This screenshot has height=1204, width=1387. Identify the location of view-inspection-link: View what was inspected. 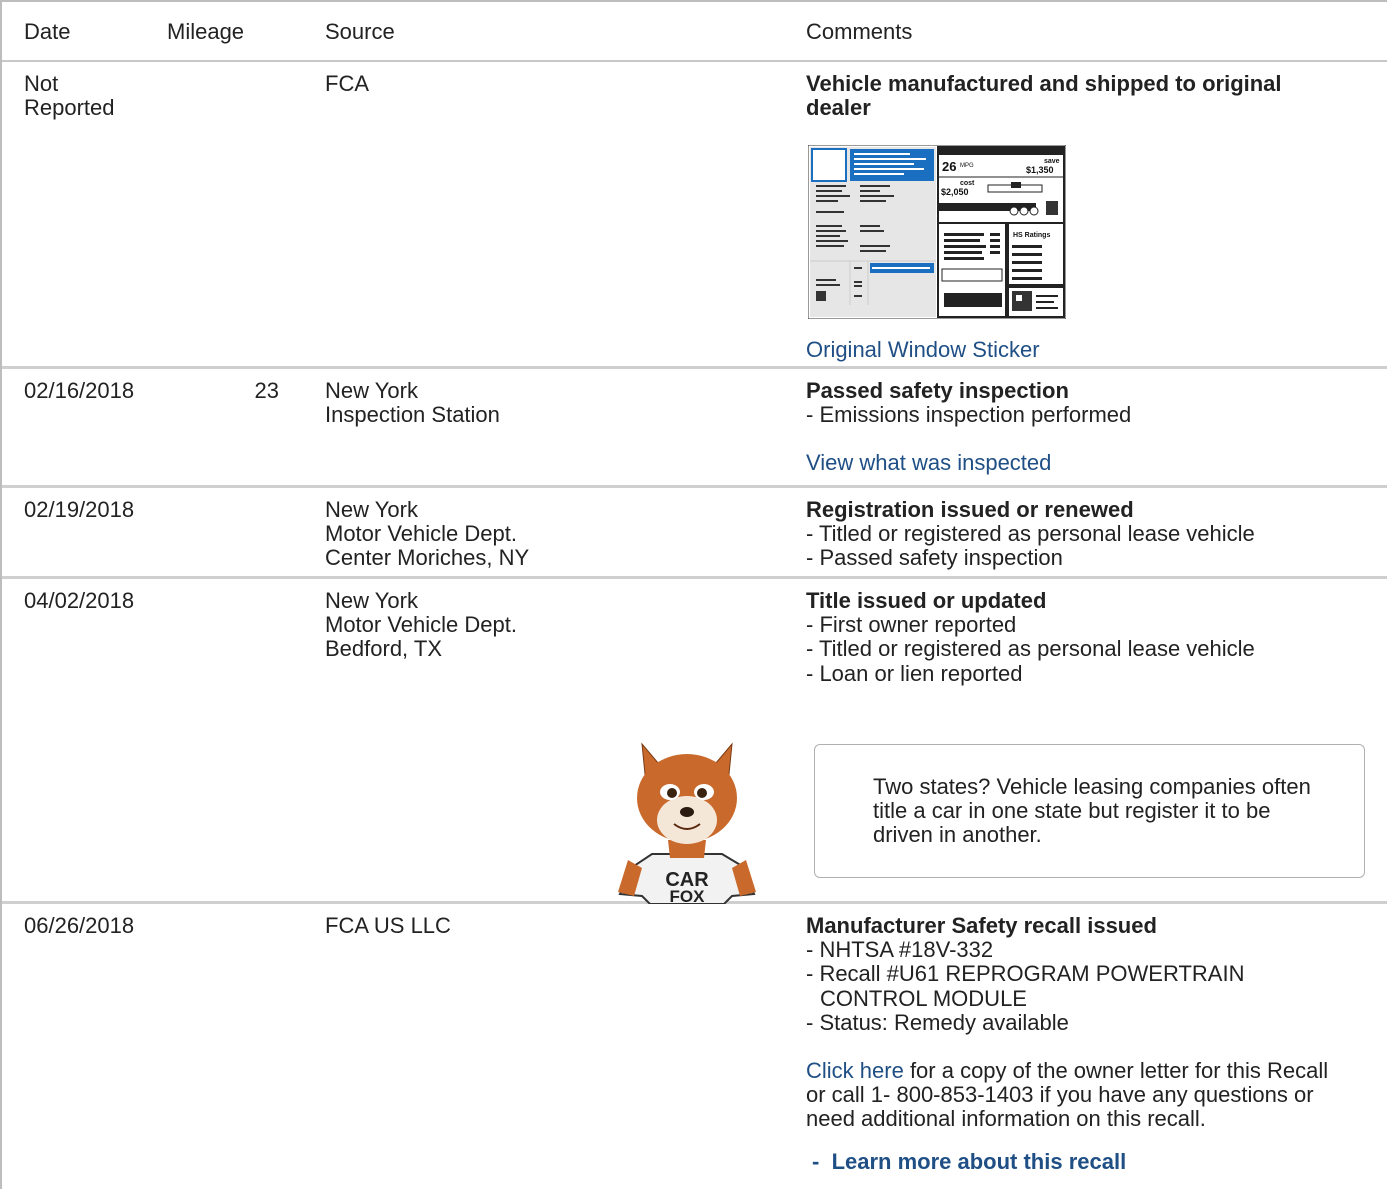
(1086, 463).